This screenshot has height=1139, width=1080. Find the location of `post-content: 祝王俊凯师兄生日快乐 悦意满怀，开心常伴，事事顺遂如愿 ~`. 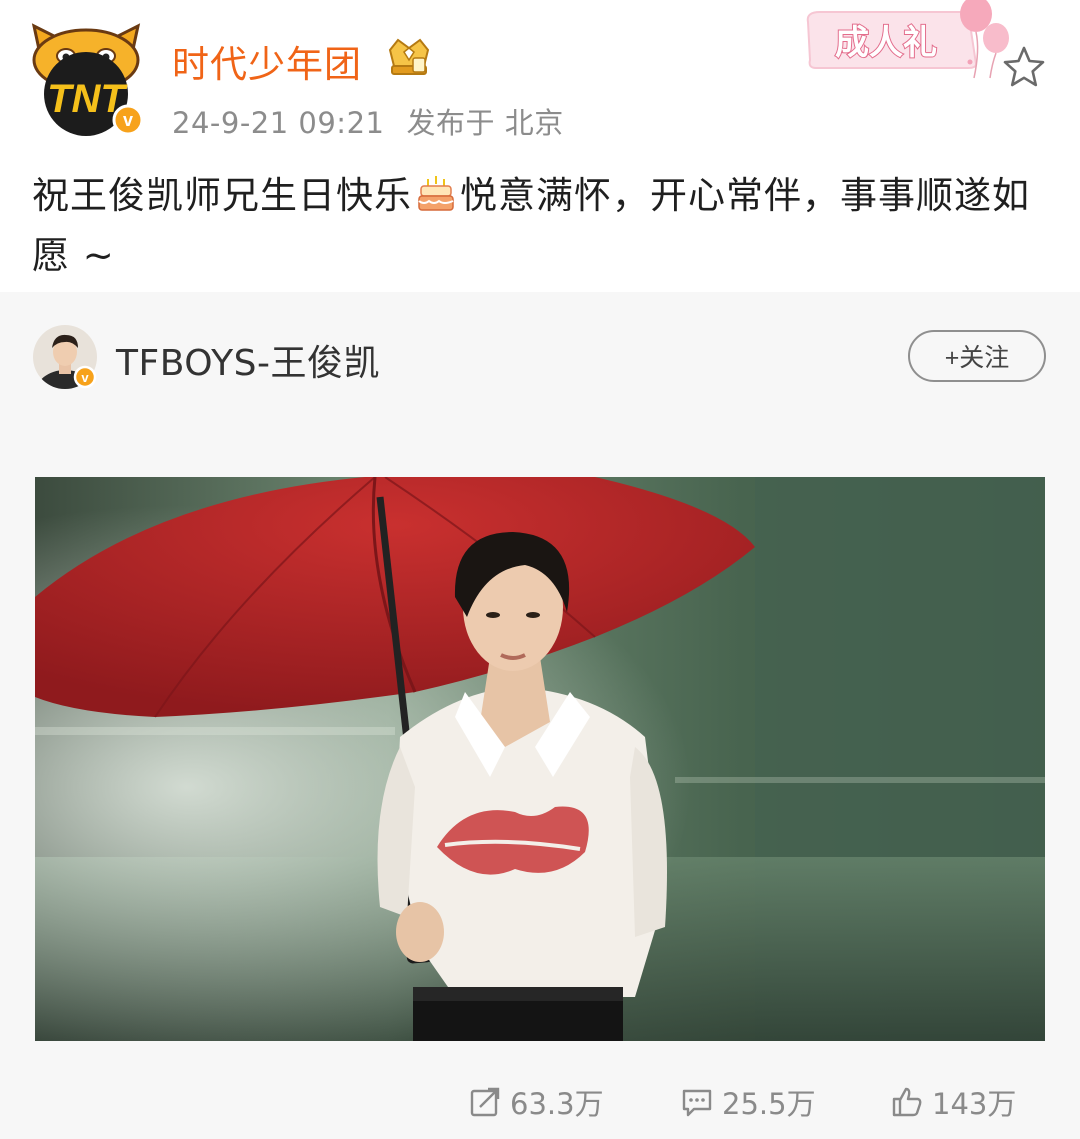

post-content: 祝王俊凯师兄生日快乐 悦意满怀，开心常伴，事事顺遂如愿 ~ is located at coordinates (542, 226).